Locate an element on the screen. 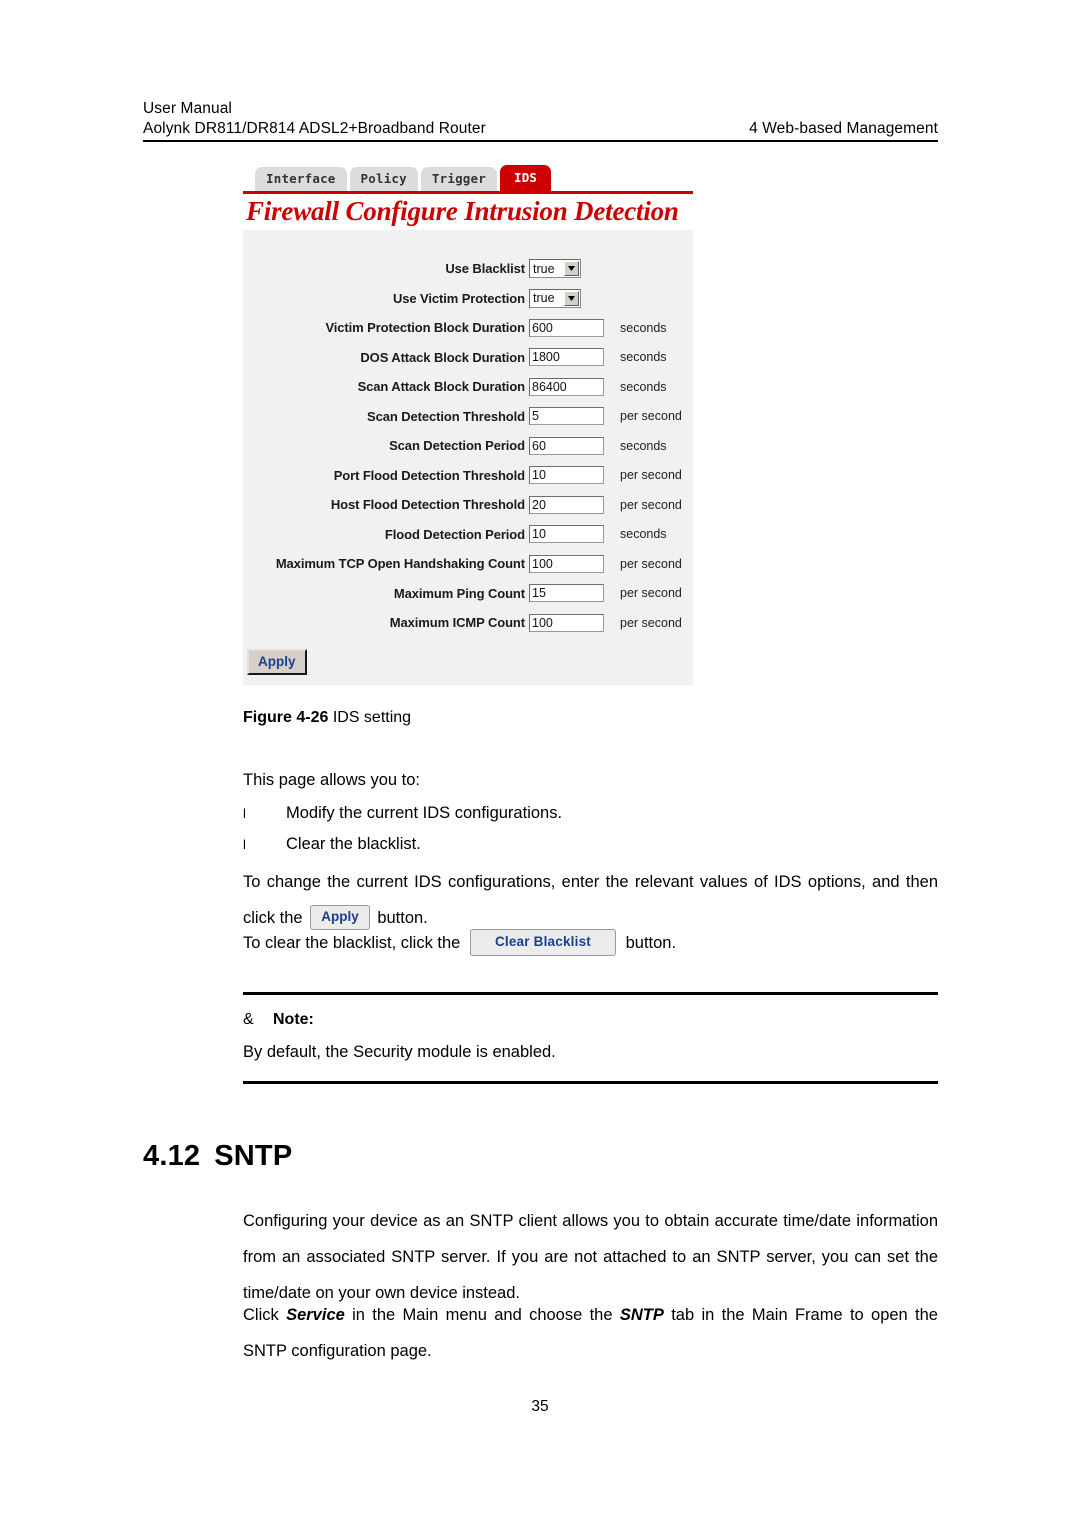 This screenshot has height=1526, width=1080. input-scan-attack-block-duration: 86400 is located at coordinates (566, 386).